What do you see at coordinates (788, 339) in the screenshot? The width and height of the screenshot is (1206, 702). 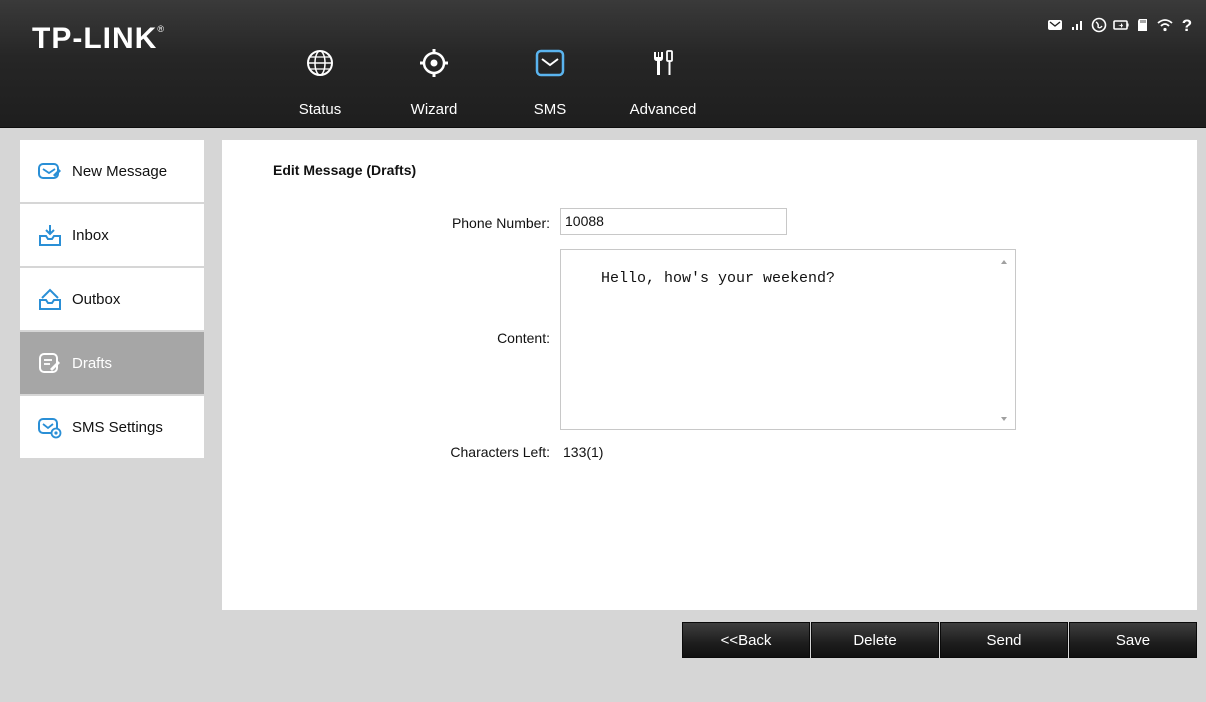 I see `content-textarea: Hello, how's your weekend?` at bounding box center [788, 339].